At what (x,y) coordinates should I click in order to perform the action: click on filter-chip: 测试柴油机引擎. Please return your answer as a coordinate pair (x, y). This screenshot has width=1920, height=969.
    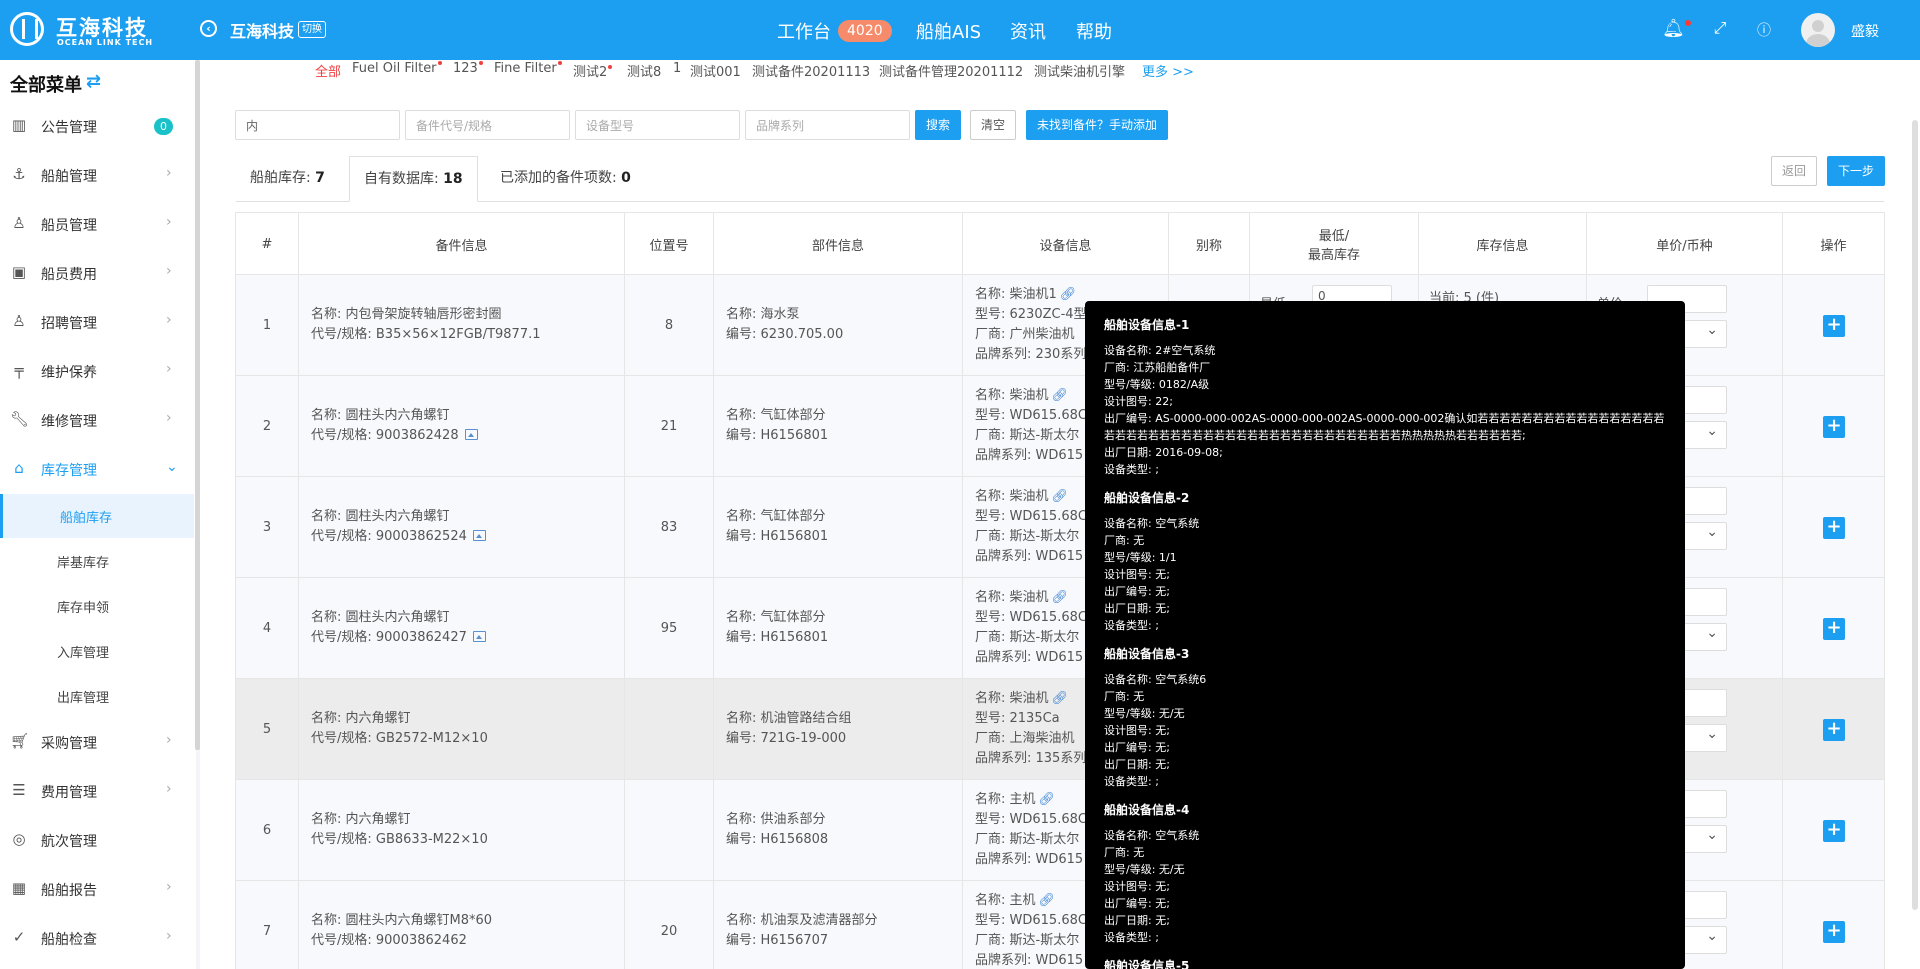
    Looking at the image, I should click on (1079, 70).